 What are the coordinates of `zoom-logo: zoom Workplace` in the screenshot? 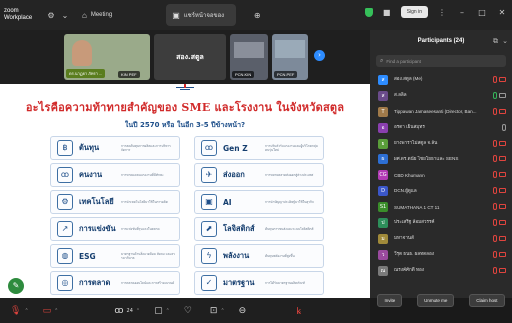 It's located at (24, 15).